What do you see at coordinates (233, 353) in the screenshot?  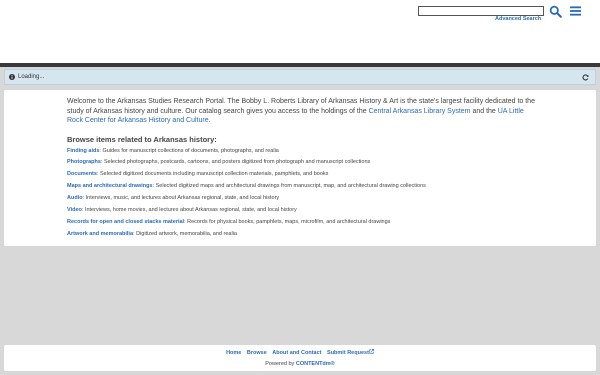 I see `footer-link-home: Home` at bounding box center [233, 353].